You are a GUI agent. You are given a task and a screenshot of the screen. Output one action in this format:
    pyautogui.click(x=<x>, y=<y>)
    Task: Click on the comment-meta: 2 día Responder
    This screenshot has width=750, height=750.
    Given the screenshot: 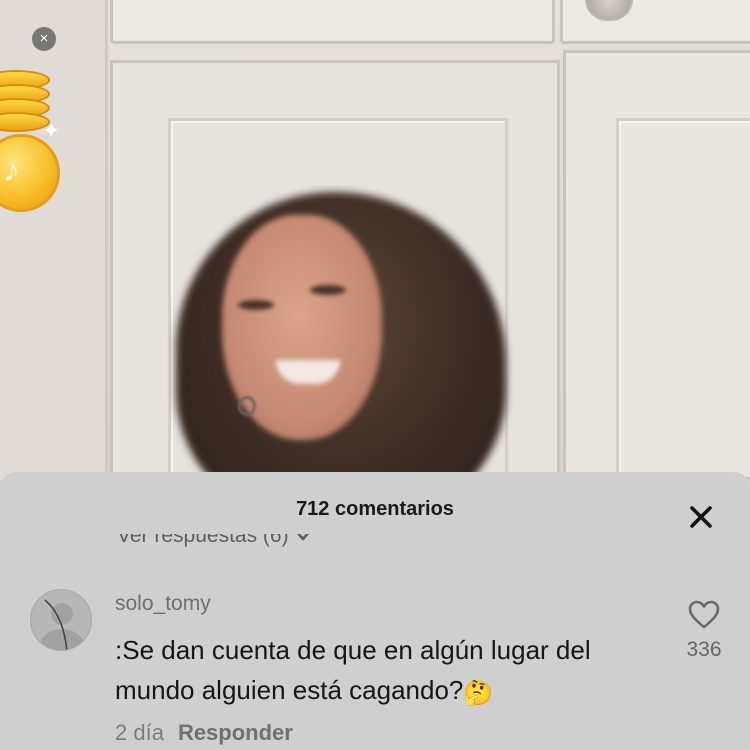 What is the action you would take?
    pyautogui.click(x=204, y=733)
    